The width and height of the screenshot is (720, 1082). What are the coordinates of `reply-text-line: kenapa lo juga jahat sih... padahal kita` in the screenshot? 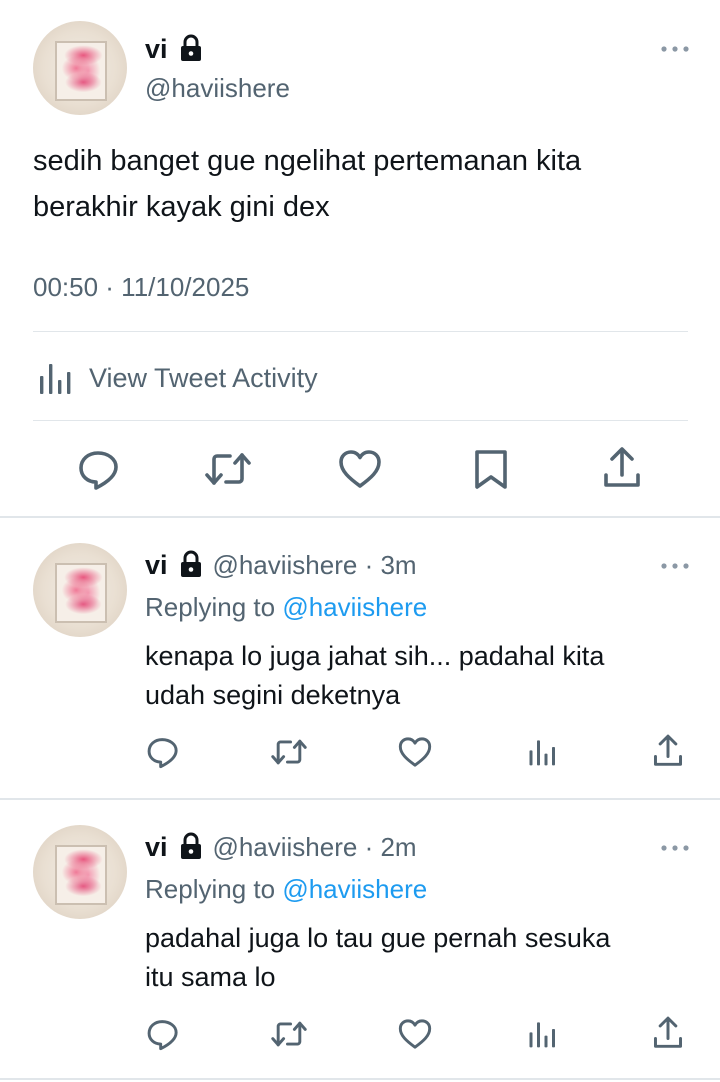 It's located at (375, 656).